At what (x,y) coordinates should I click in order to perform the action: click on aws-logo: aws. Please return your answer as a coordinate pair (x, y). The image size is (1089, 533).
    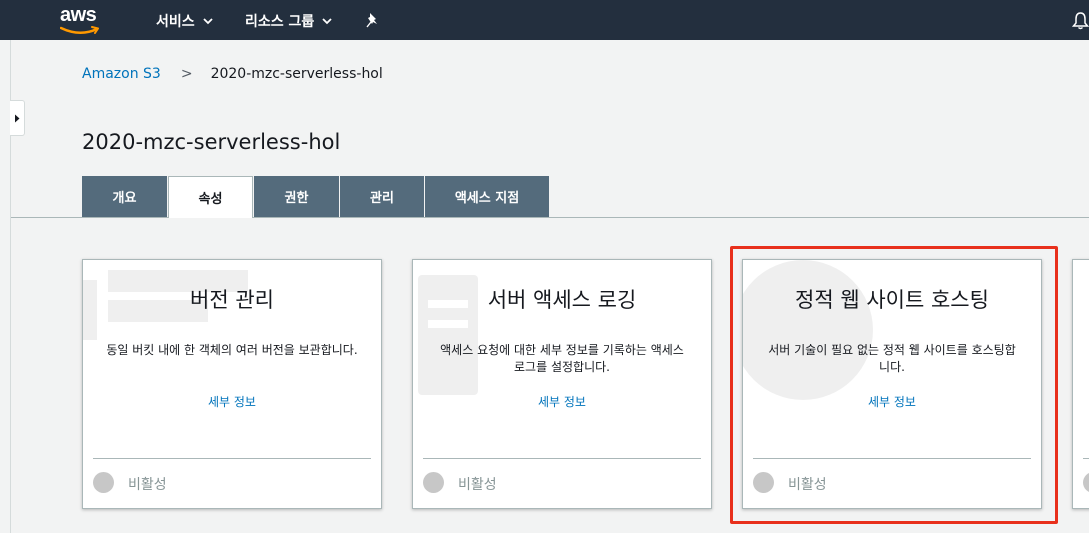
    Looking at the image, I should click on (81, 20).